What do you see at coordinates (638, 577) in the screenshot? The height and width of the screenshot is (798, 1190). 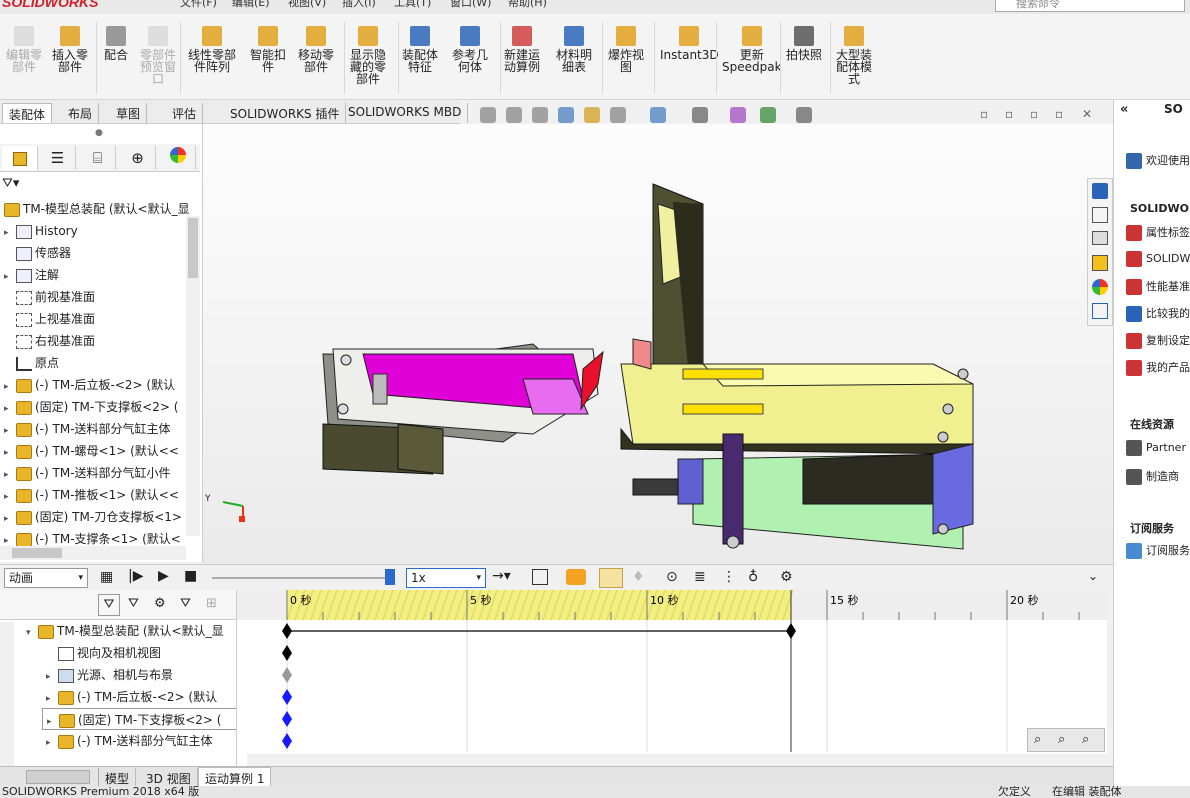 I see `add-key-icon: ♦` at bounding box center [638, 577].